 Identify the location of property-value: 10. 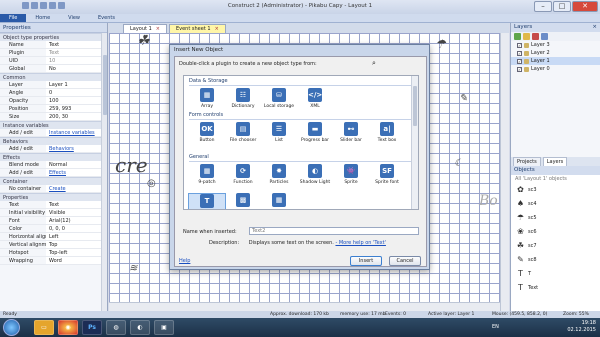
(76, 60).